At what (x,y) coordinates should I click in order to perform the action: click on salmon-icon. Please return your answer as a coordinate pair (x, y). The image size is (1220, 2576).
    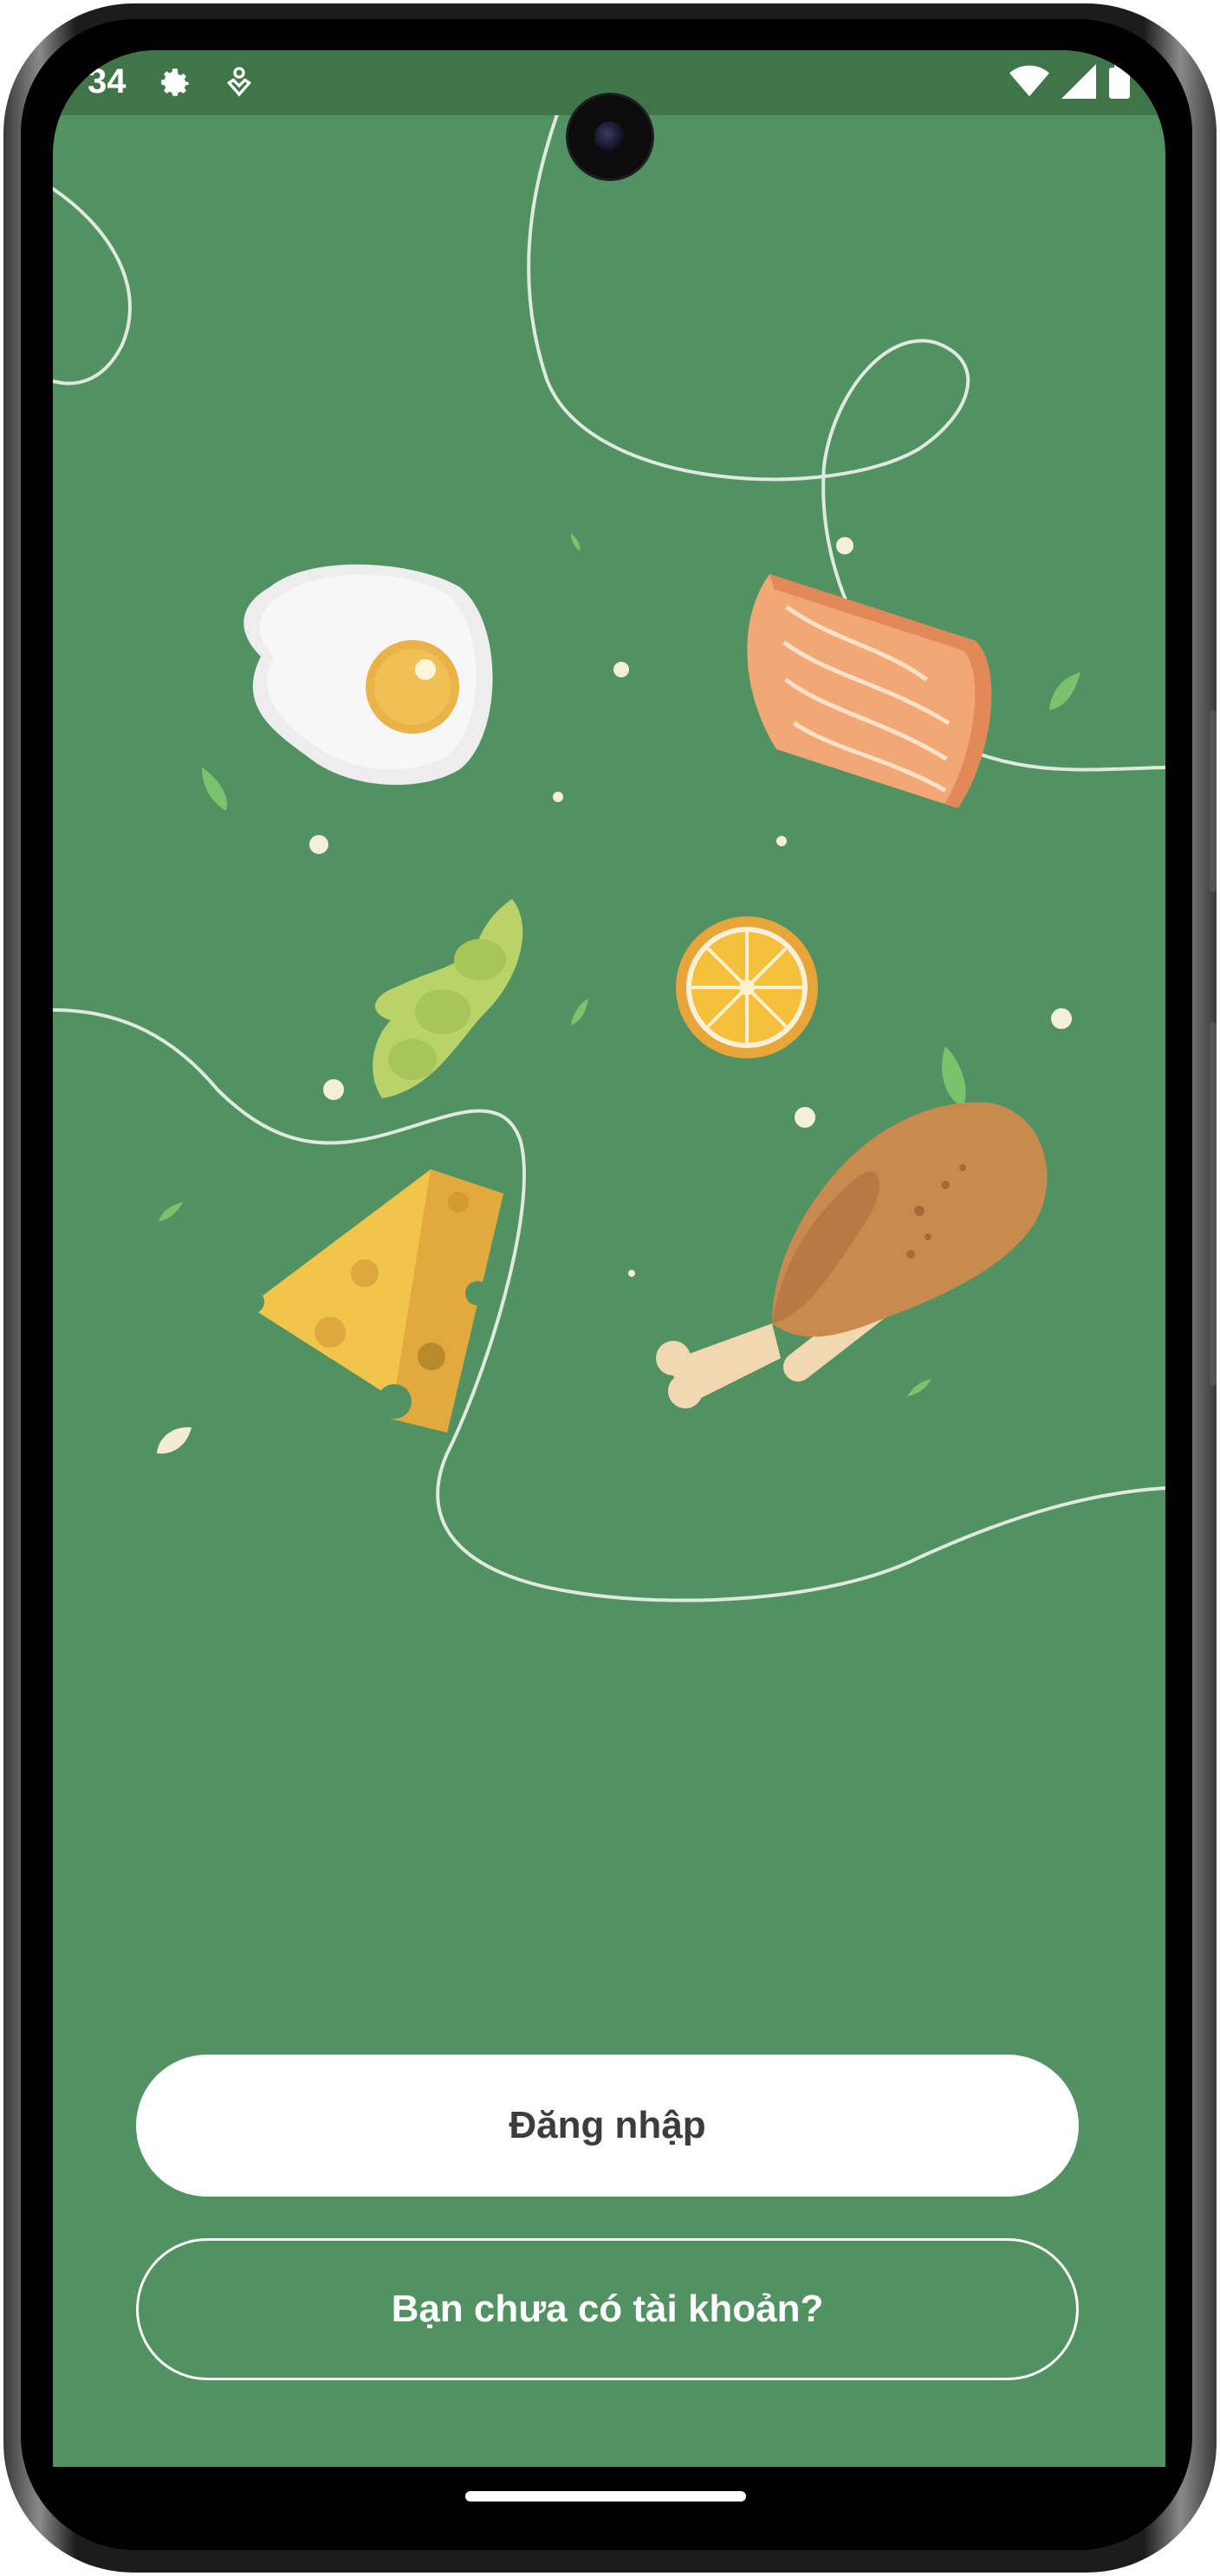
    Looking at the image, I should click on (870, 691).